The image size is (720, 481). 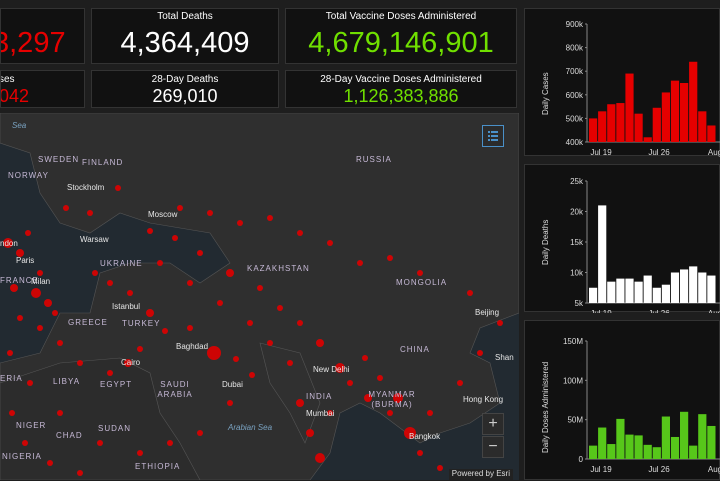 What do you see at coordinates (622, 401) in the screenshot?
I see `daily-doses-chart: 0 50M 100M 150M Jul 19 Jul 26 Aug` at bounding box center [622, 401].